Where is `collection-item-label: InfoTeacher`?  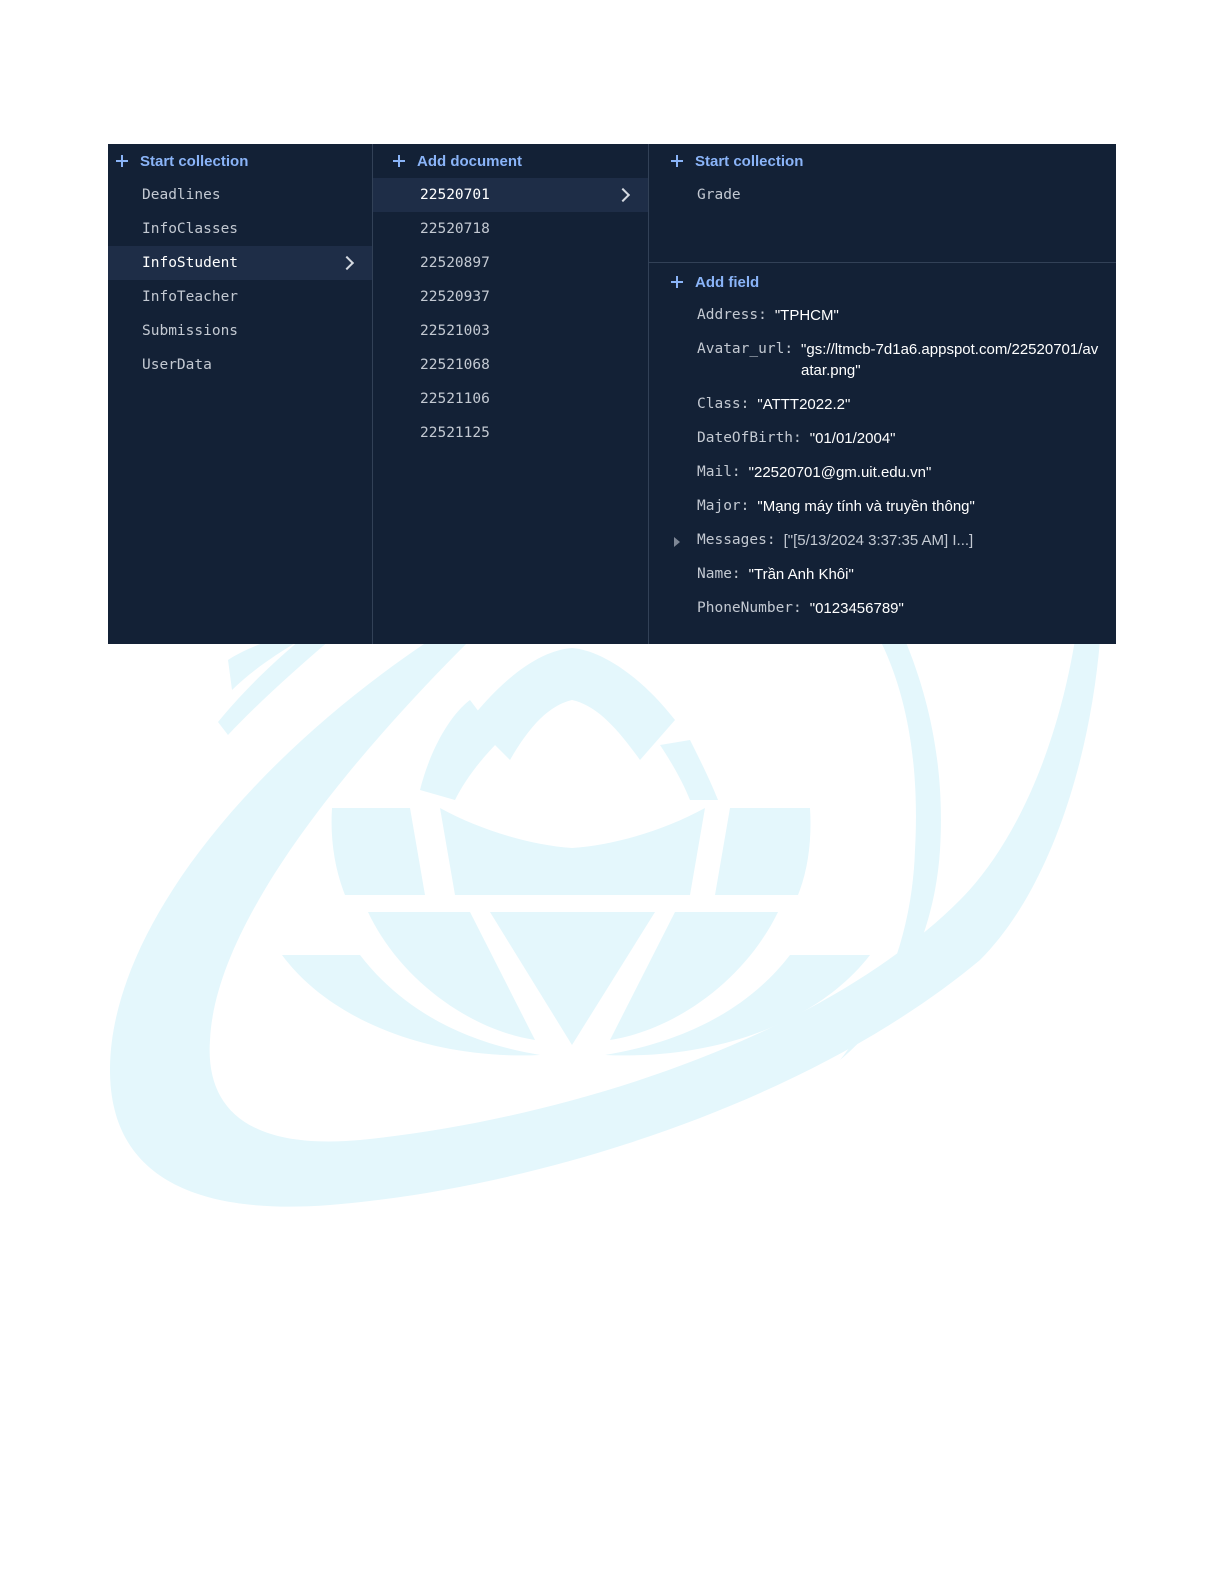 collection-item-label: InfoTeacher is located at coordinates (190, 297).